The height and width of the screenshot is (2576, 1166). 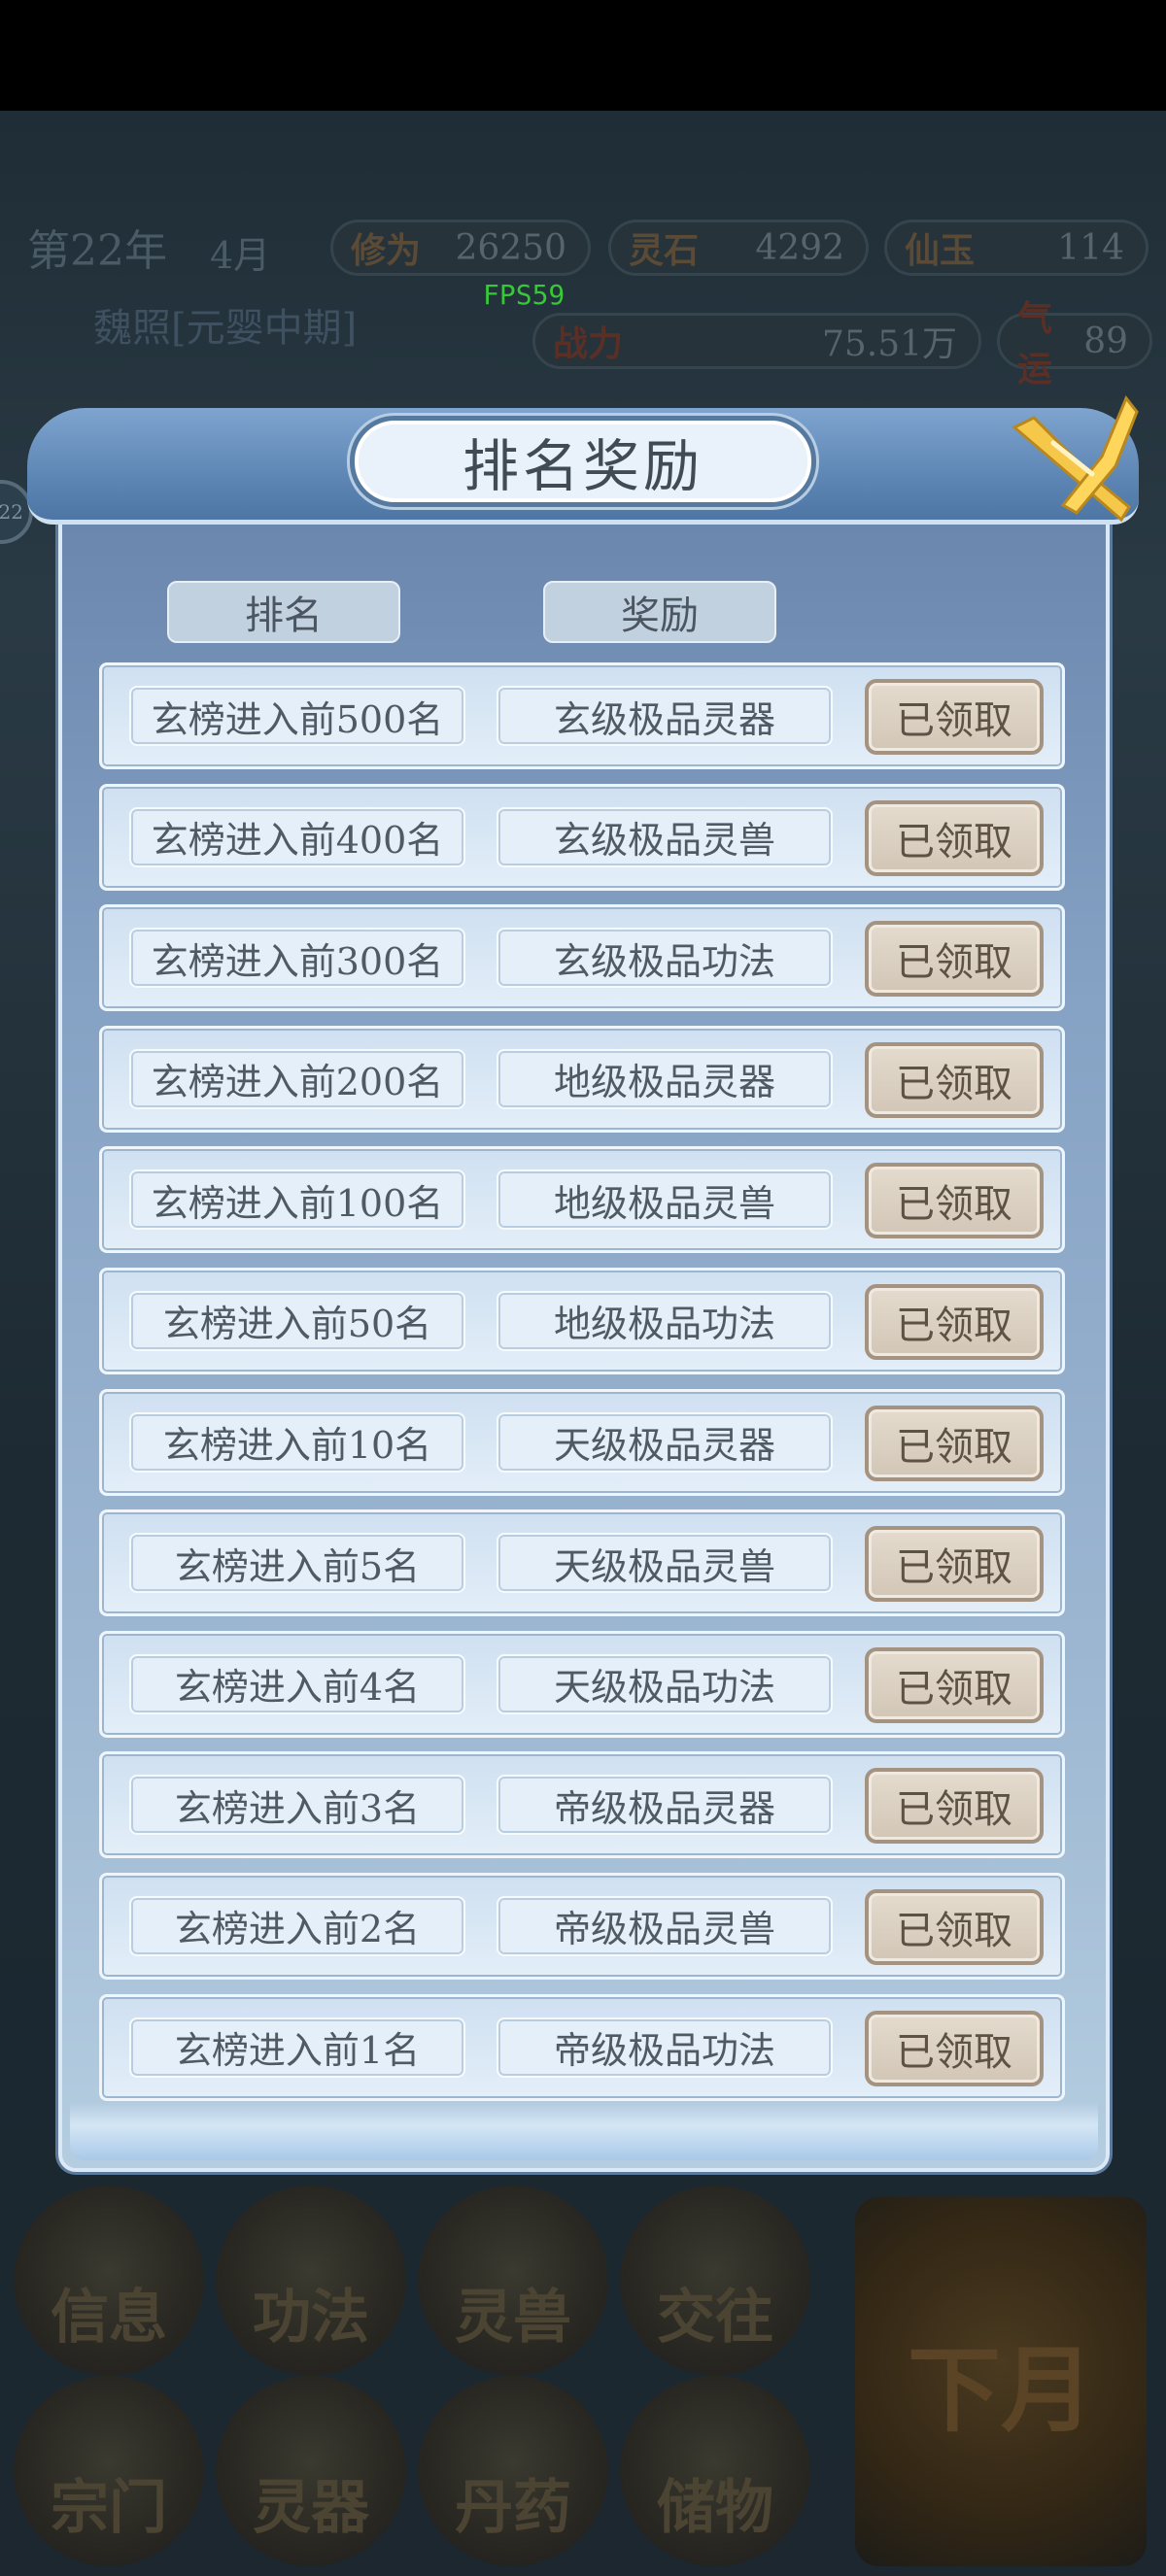 I want to click on rank-requirement: 玄榜进入前1名, so click(x=297, y=2047).